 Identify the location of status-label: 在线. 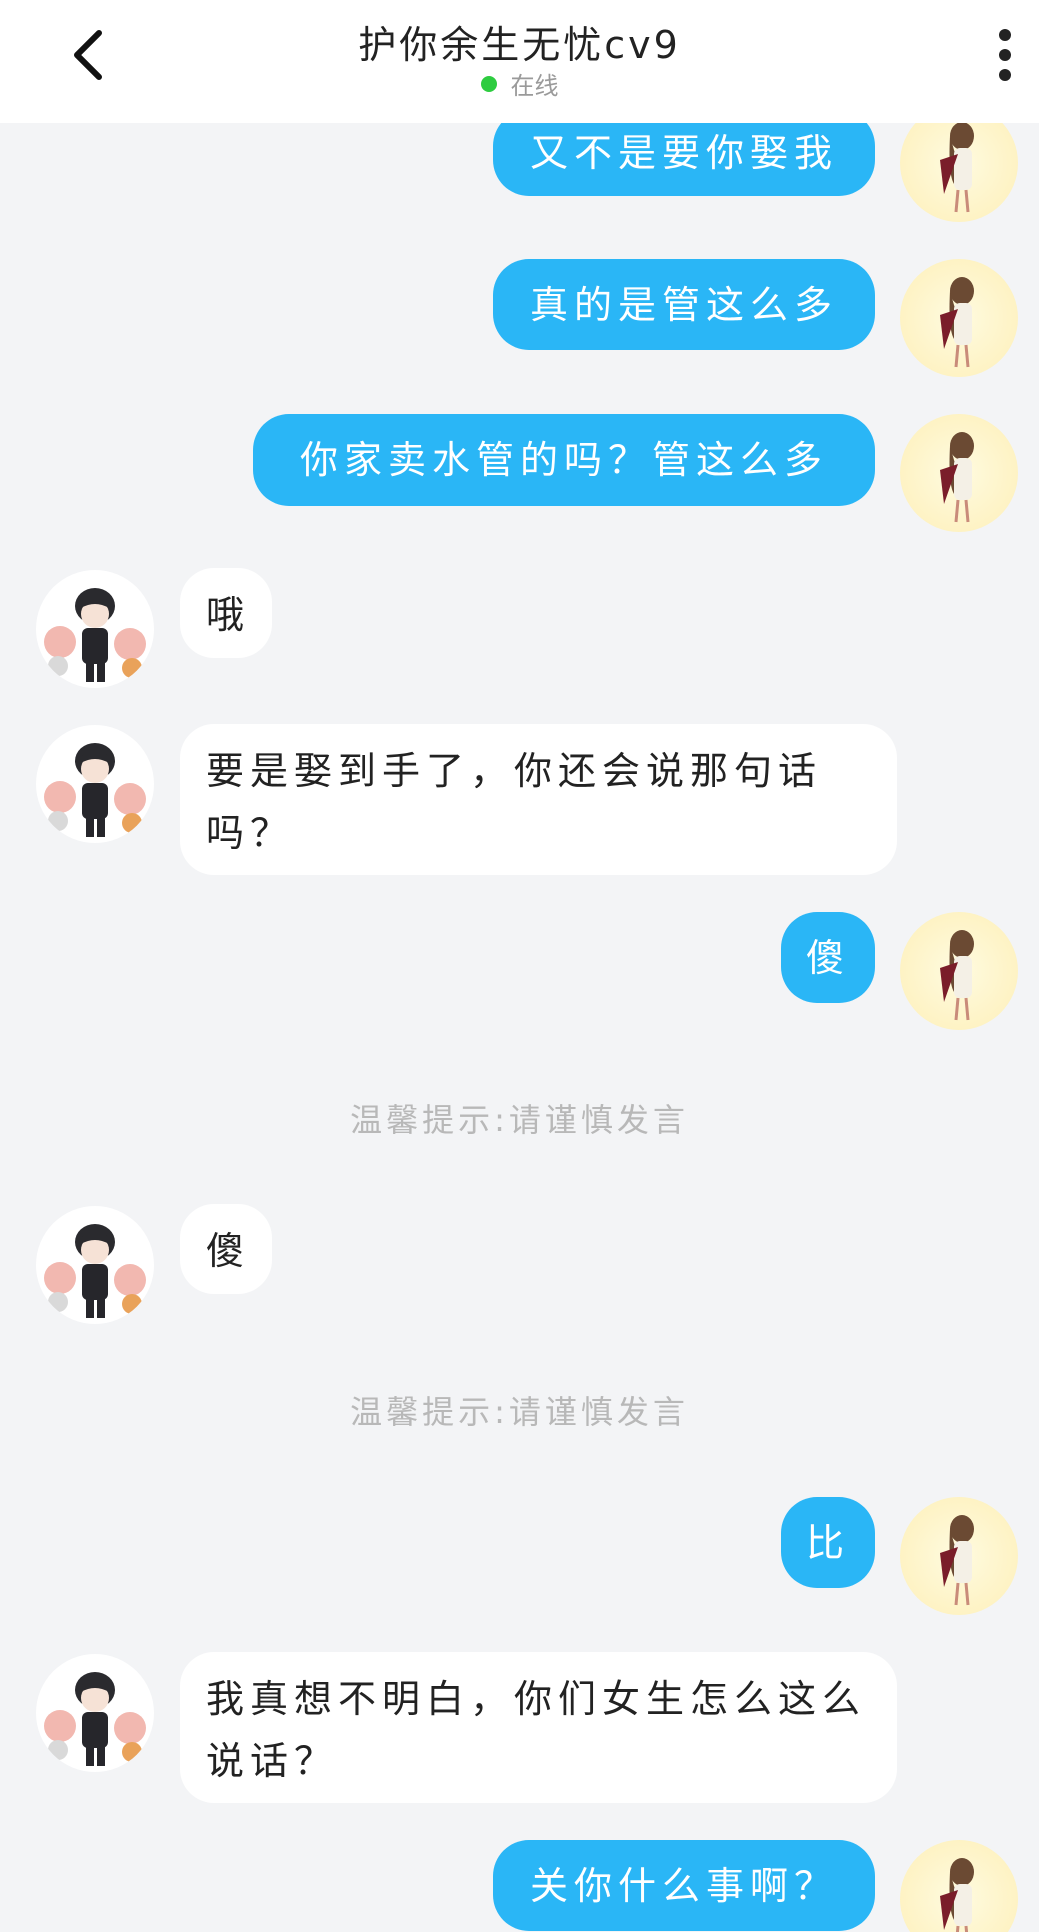
(534, 86).